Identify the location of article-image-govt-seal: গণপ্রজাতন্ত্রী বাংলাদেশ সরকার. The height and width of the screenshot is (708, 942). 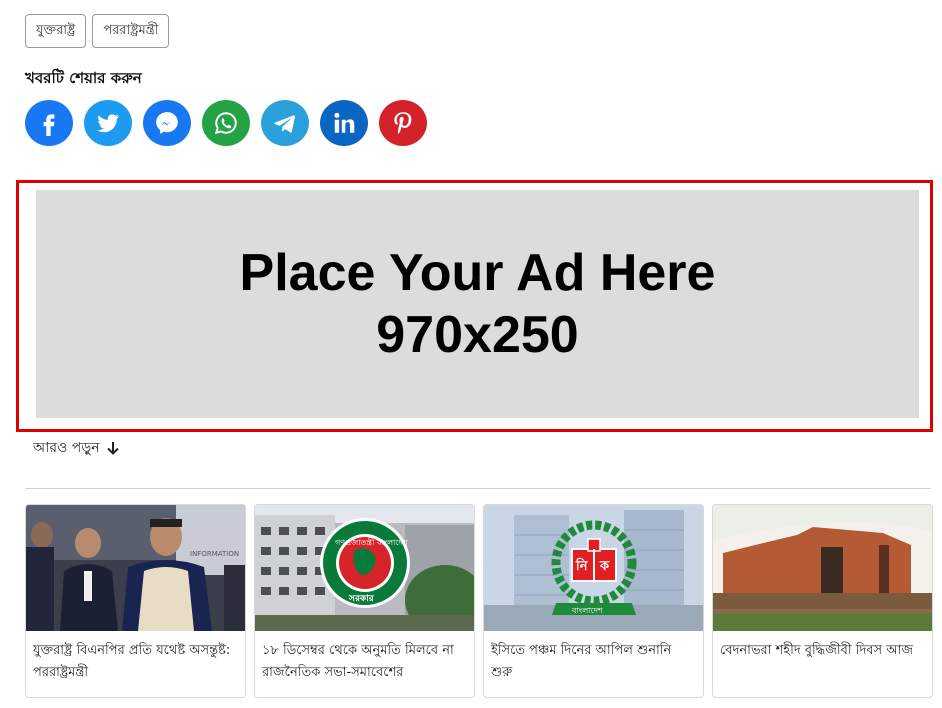
(364, 568).